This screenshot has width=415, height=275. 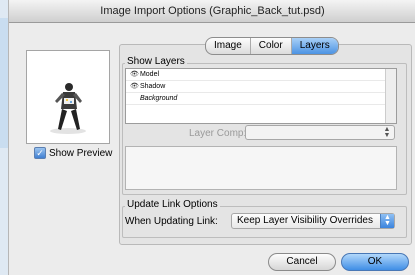 What do you see at coordinates (261, 87) in the screenshot?
I see `layer-row: 👁 Shadow` at bounding box center [261, 87].